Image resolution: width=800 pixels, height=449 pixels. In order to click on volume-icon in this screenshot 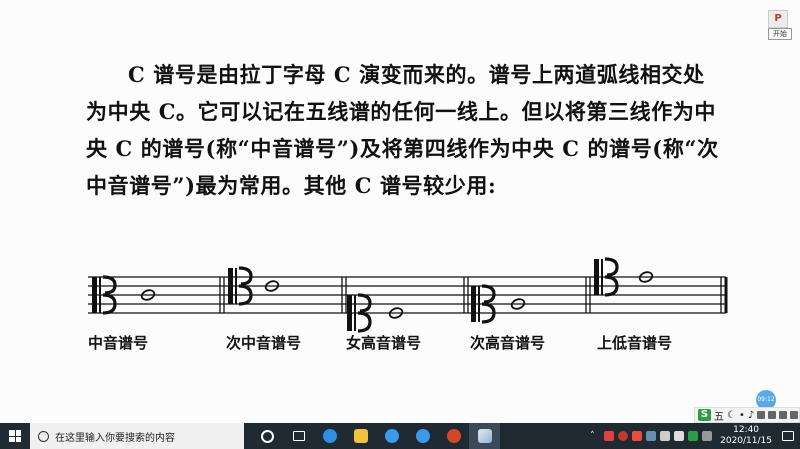, I will do `click(679, 436)`.